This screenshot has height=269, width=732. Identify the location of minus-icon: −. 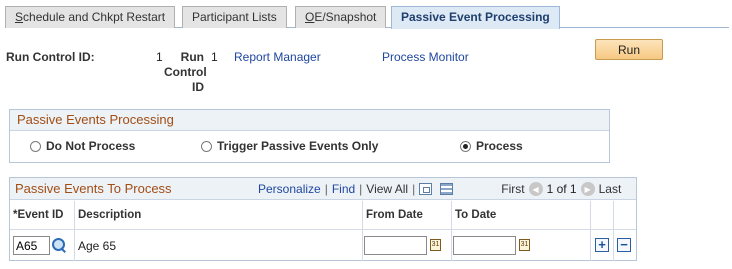
(624, 245).